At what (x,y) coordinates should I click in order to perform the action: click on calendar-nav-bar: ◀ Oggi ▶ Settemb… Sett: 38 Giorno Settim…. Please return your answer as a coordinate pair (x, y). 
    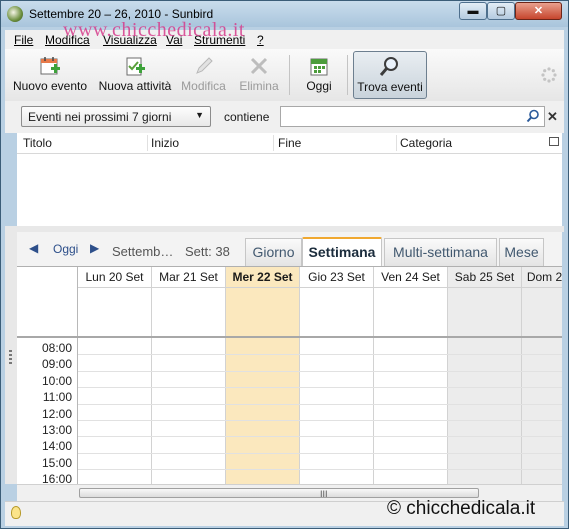
    Looking at the image, I should click on (289, 249).